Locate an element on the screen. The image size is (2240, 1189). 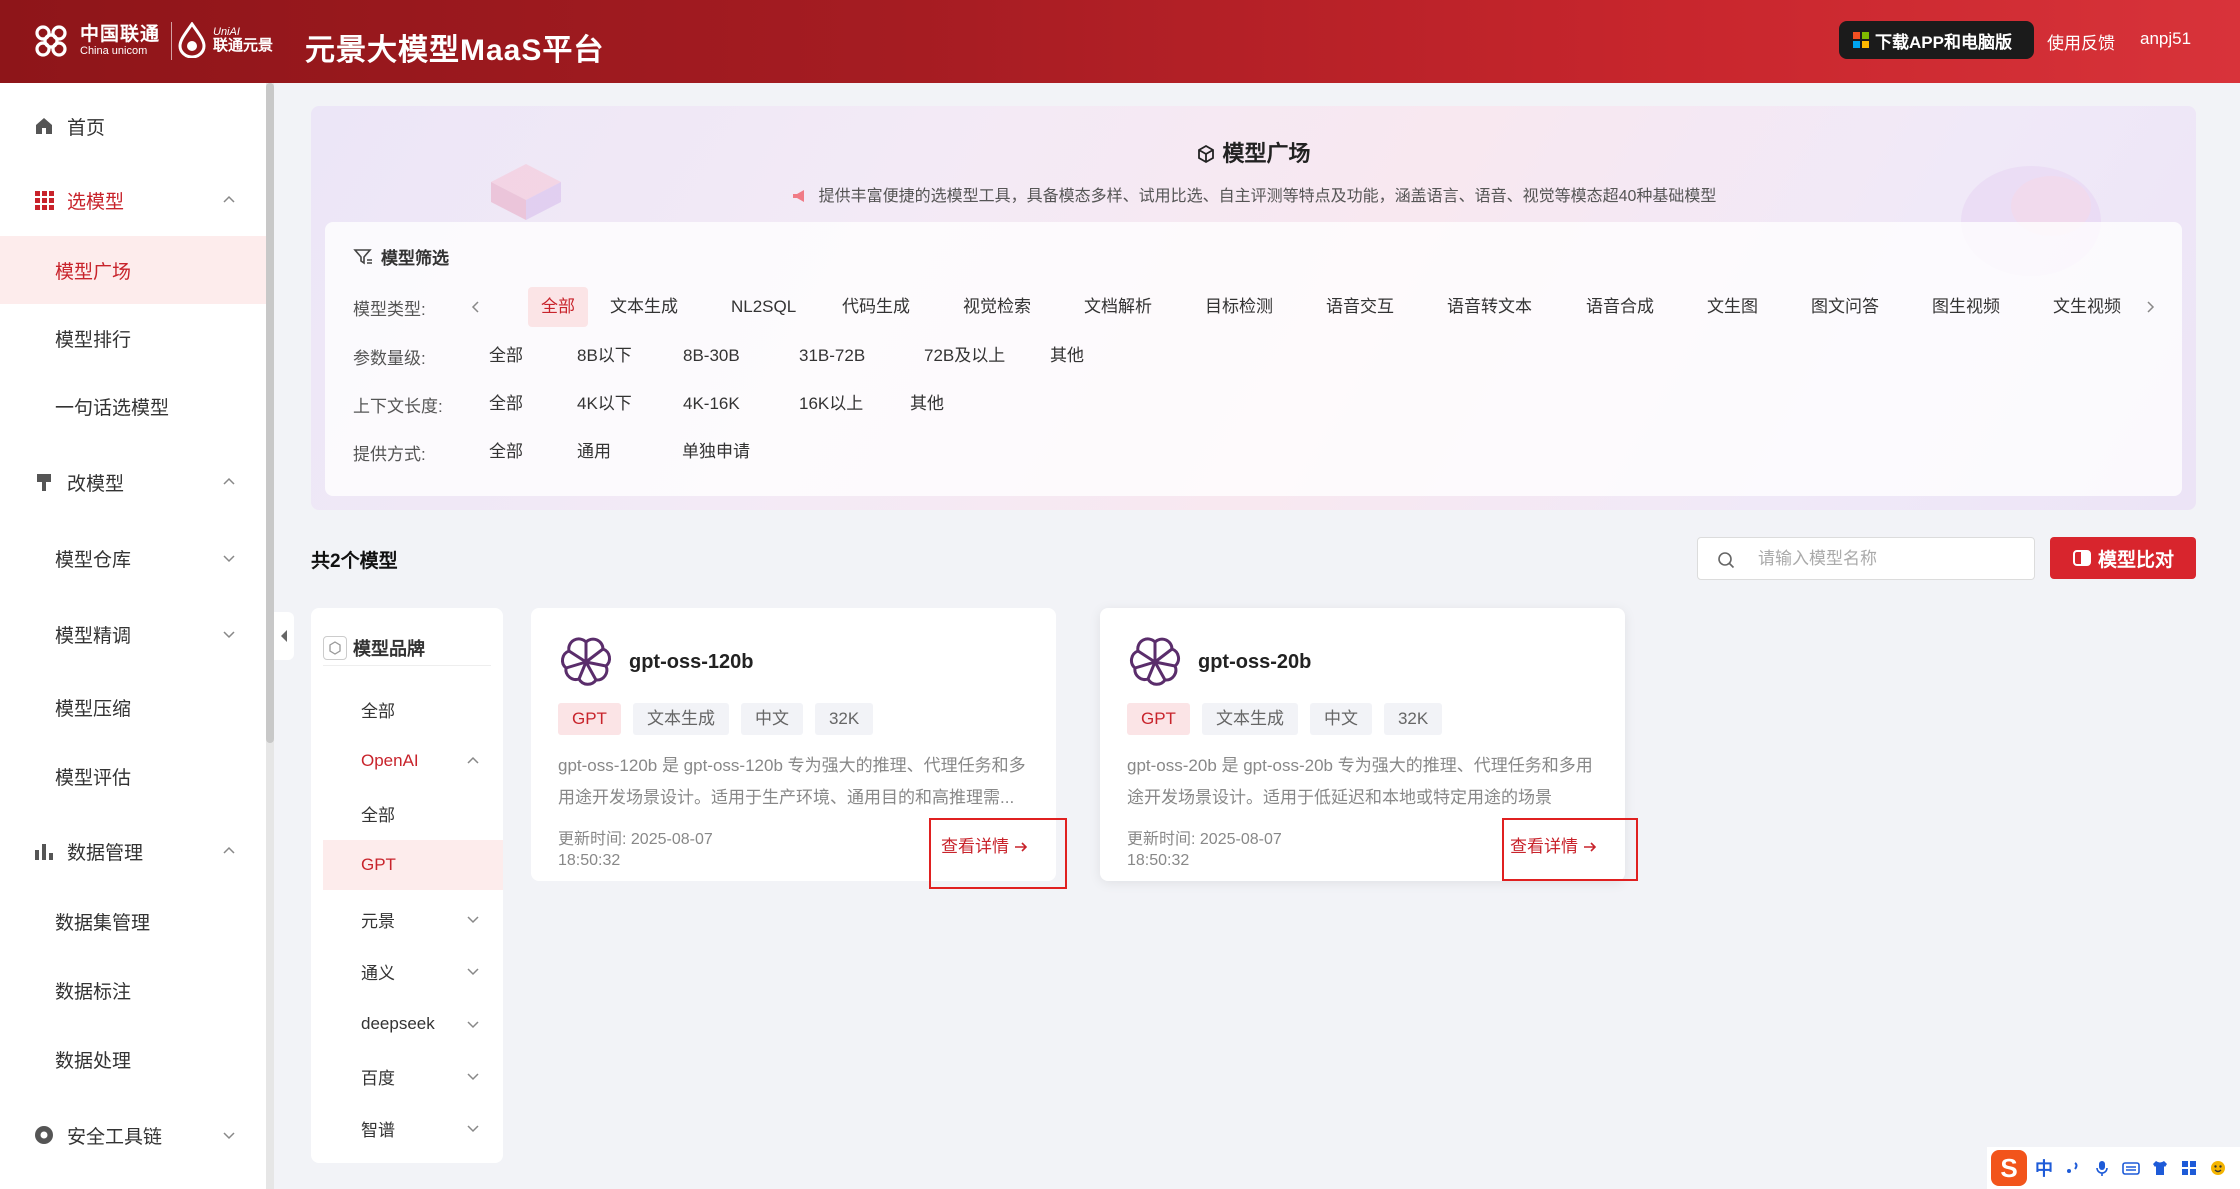
sidebar-item-one-sentence-select: 一句话选模型 is located at coordinates (133, 406).